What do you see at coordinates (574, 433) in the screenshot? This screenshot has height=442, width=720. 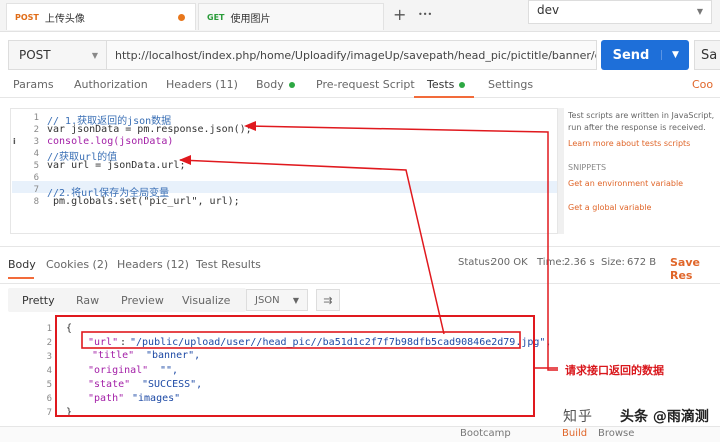 I see `build-link: Build` at bounding box center [574, 433].